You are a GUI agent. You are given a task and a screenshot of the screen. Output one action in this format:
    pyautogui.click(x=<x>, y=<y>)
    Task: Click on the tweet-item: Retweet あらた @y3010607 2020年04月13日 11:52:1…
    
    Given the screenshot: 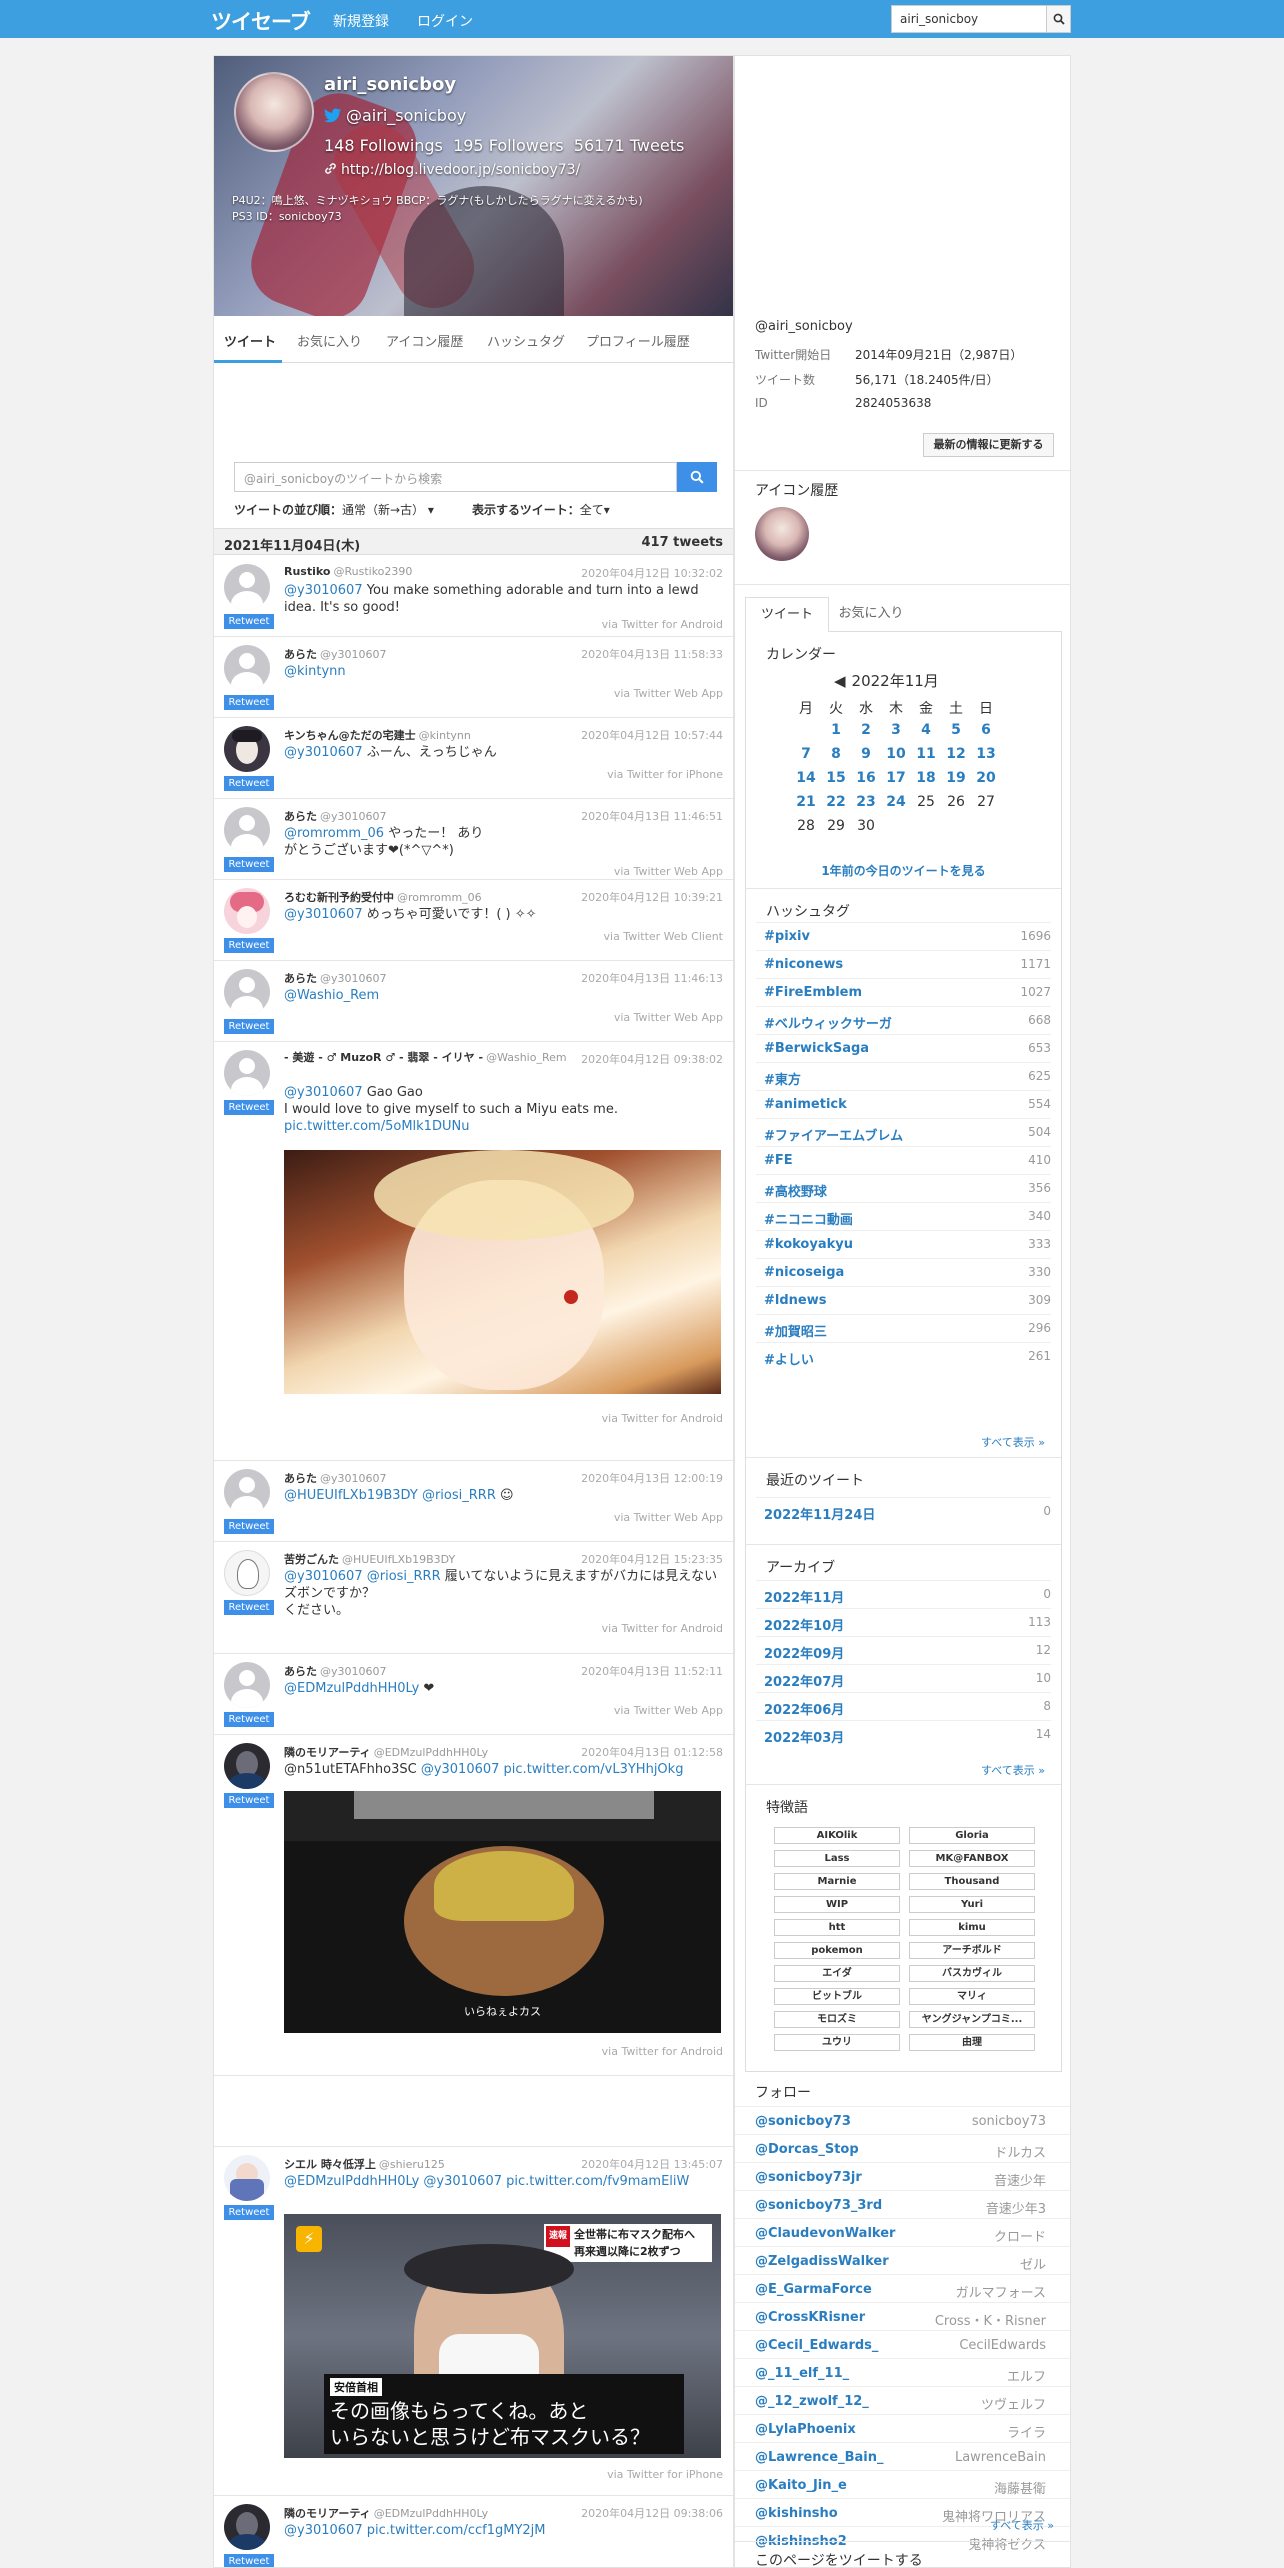 What is the action you would take?
    pyautogui.click(x=473, y=1694)
    